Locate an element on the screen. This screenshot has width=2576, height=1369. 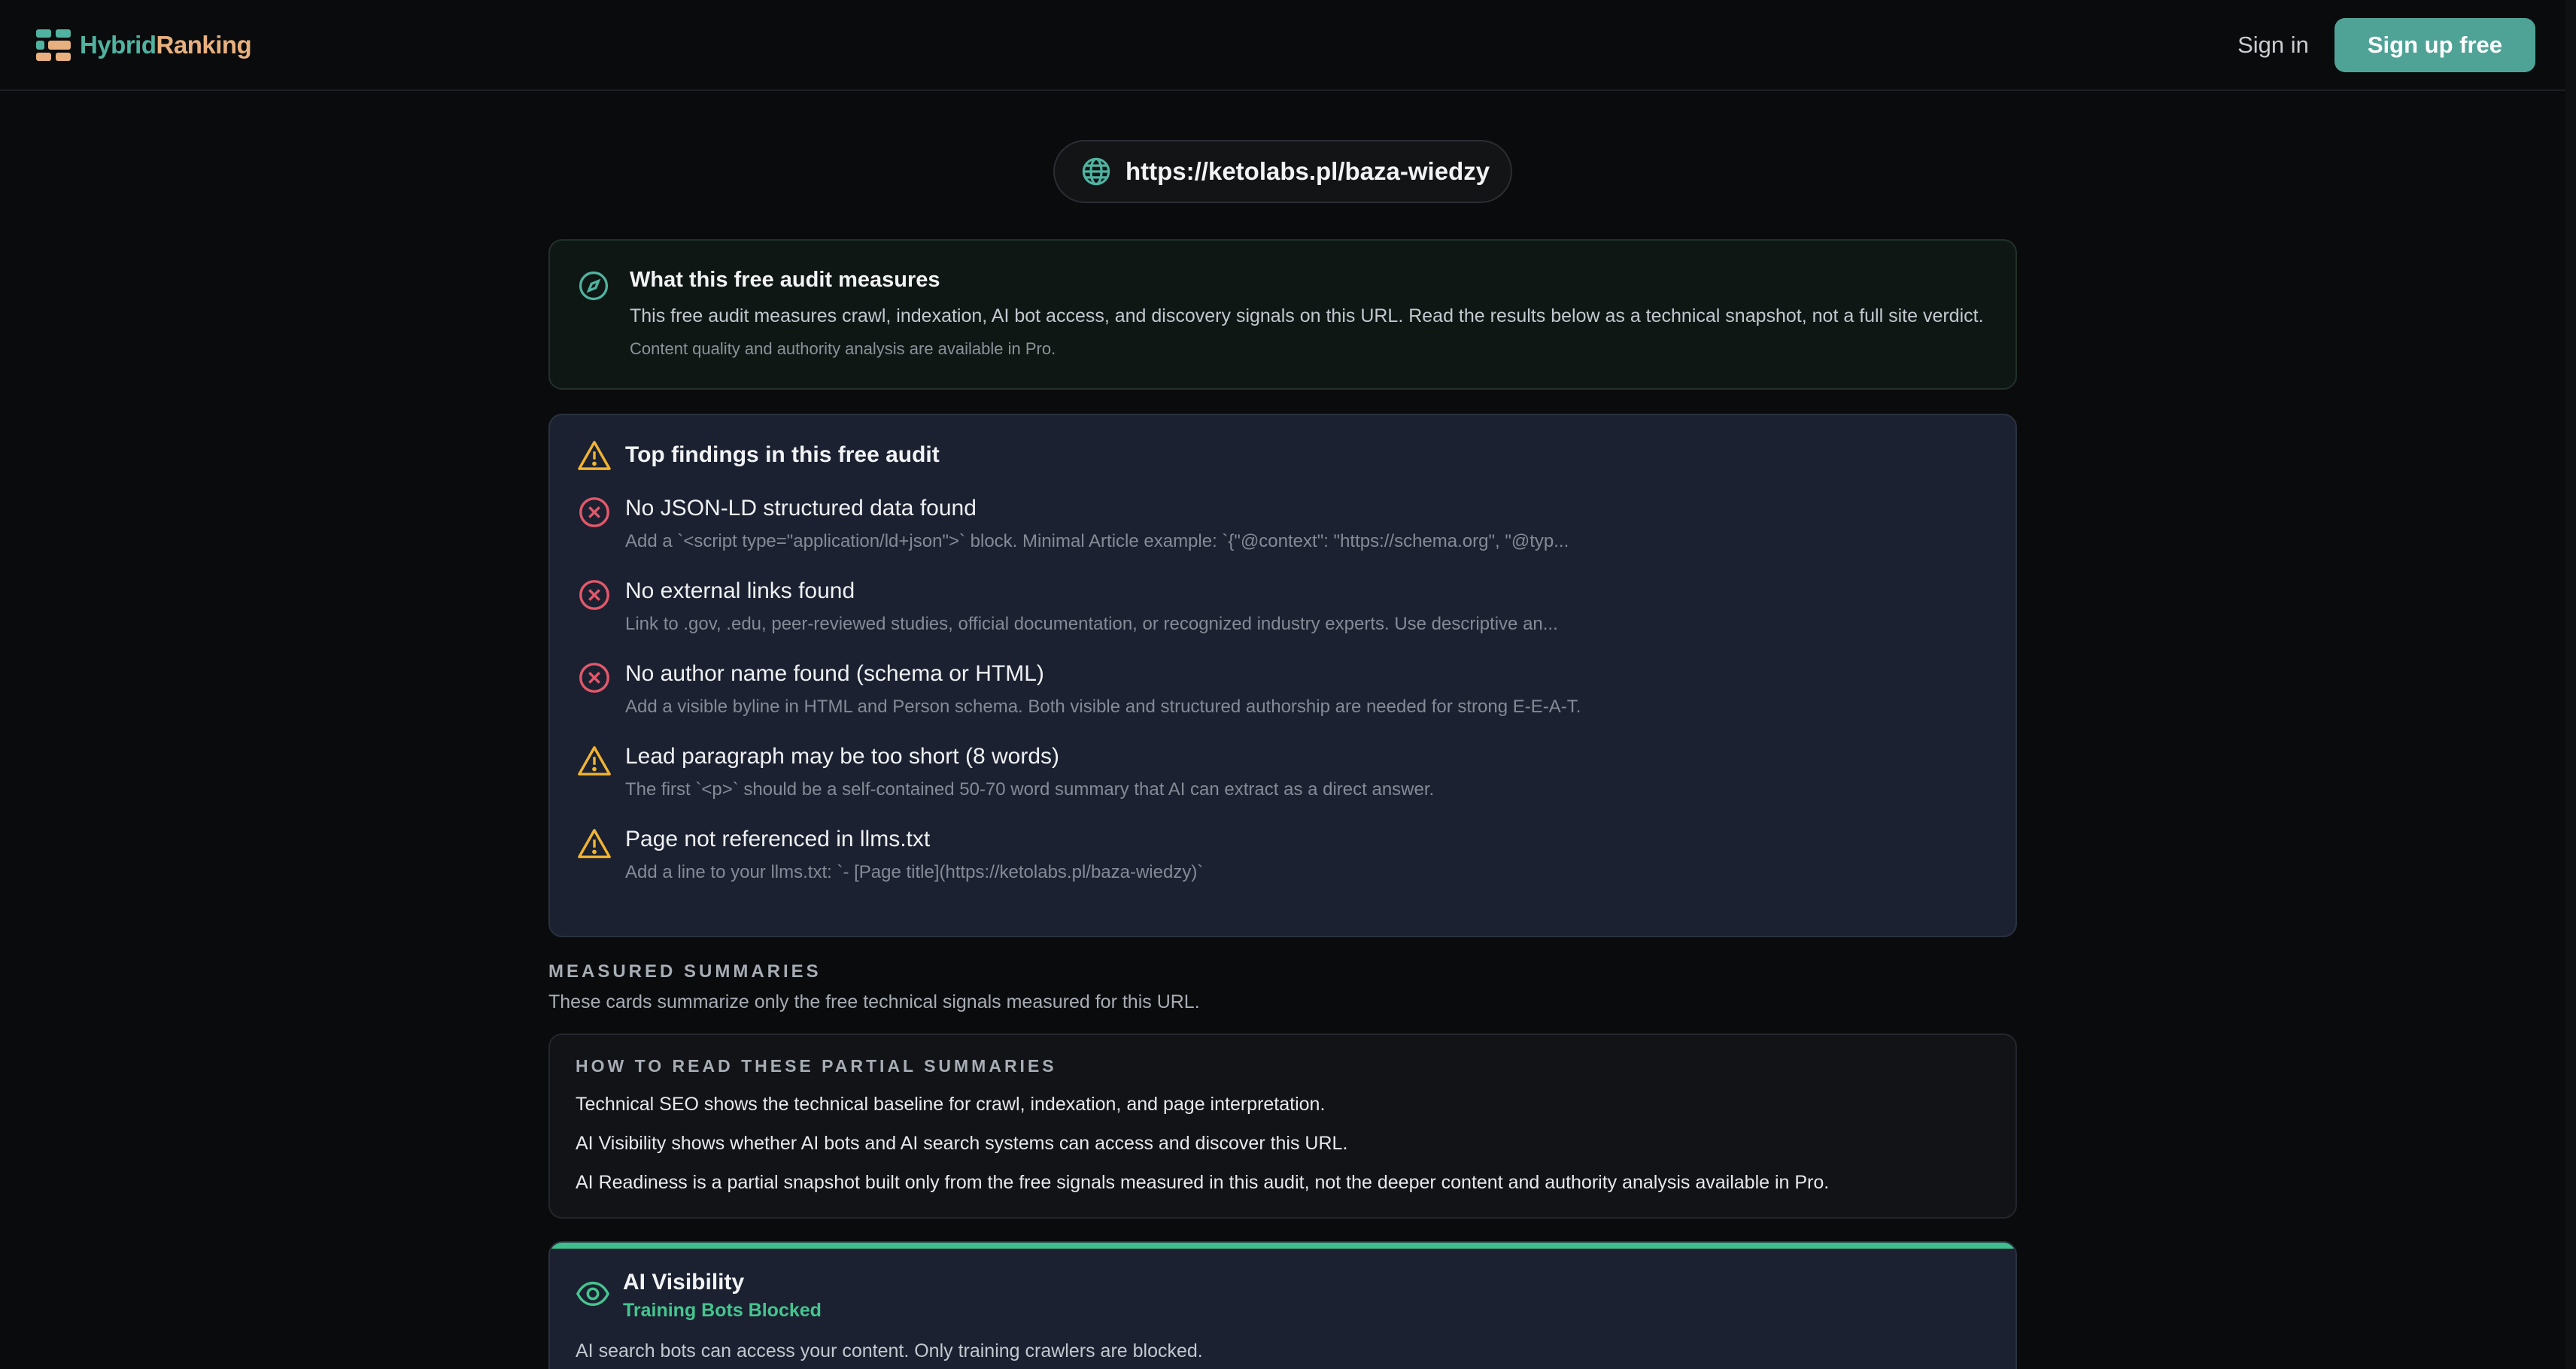
logo: HybridRanking is located at coordinates (144, 45).